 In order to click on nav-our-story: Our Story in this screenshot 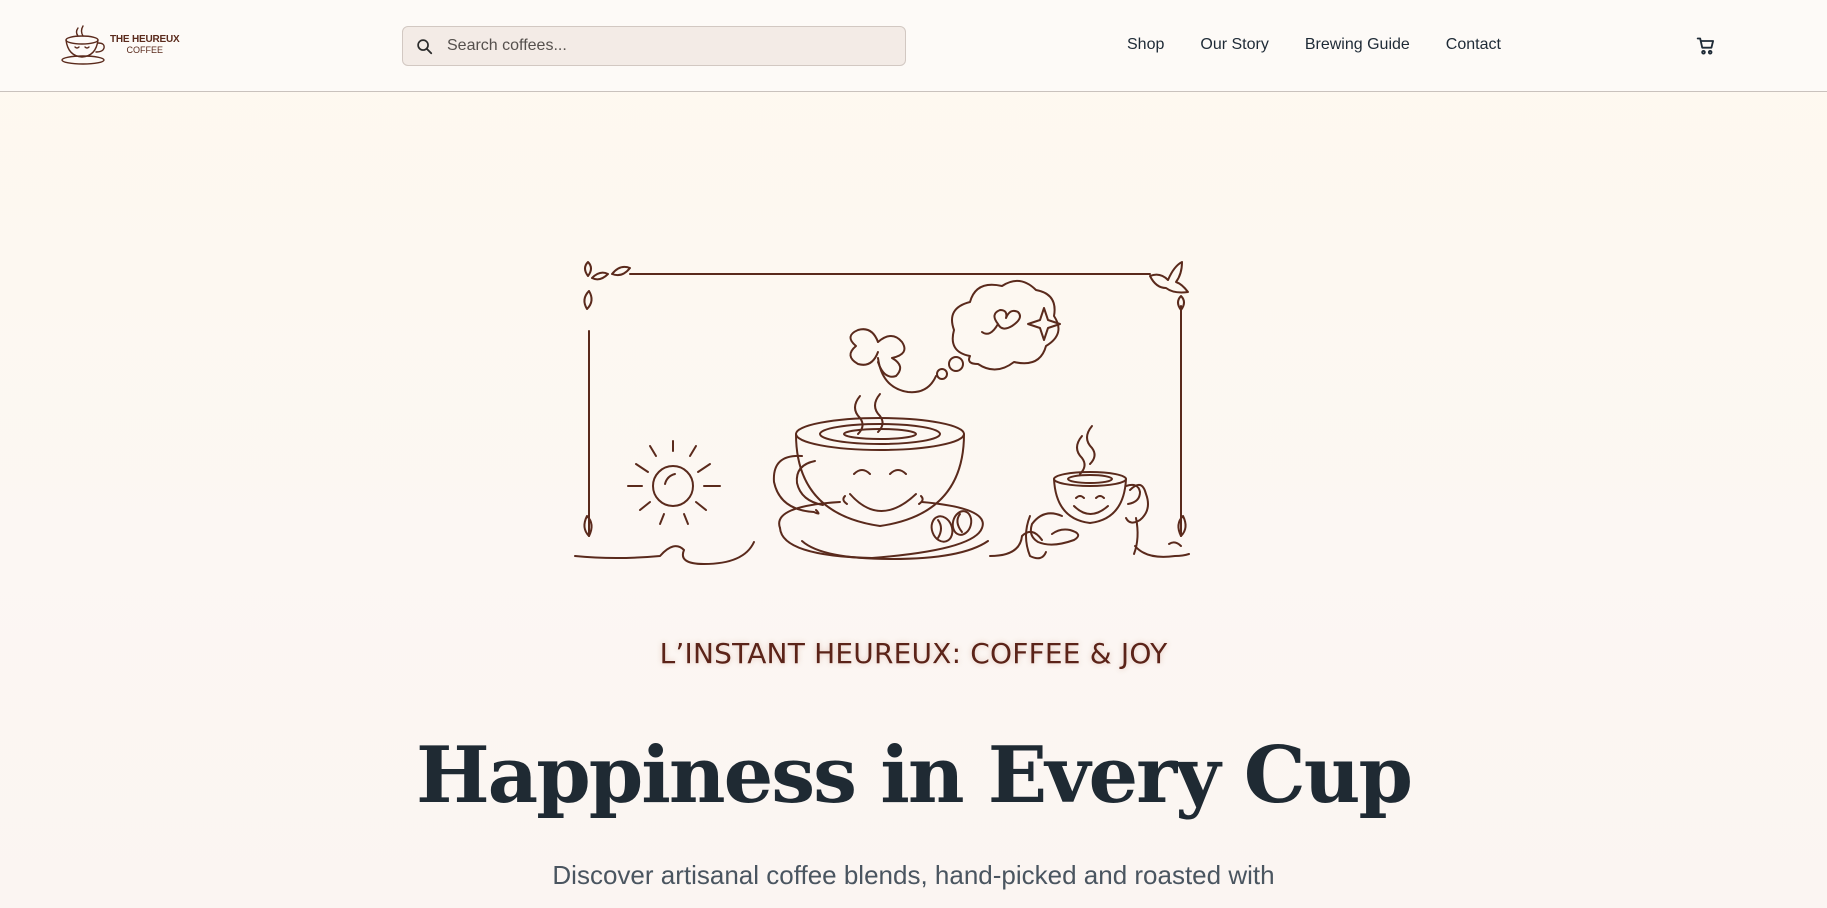, I will do `click(1234, 45)`.